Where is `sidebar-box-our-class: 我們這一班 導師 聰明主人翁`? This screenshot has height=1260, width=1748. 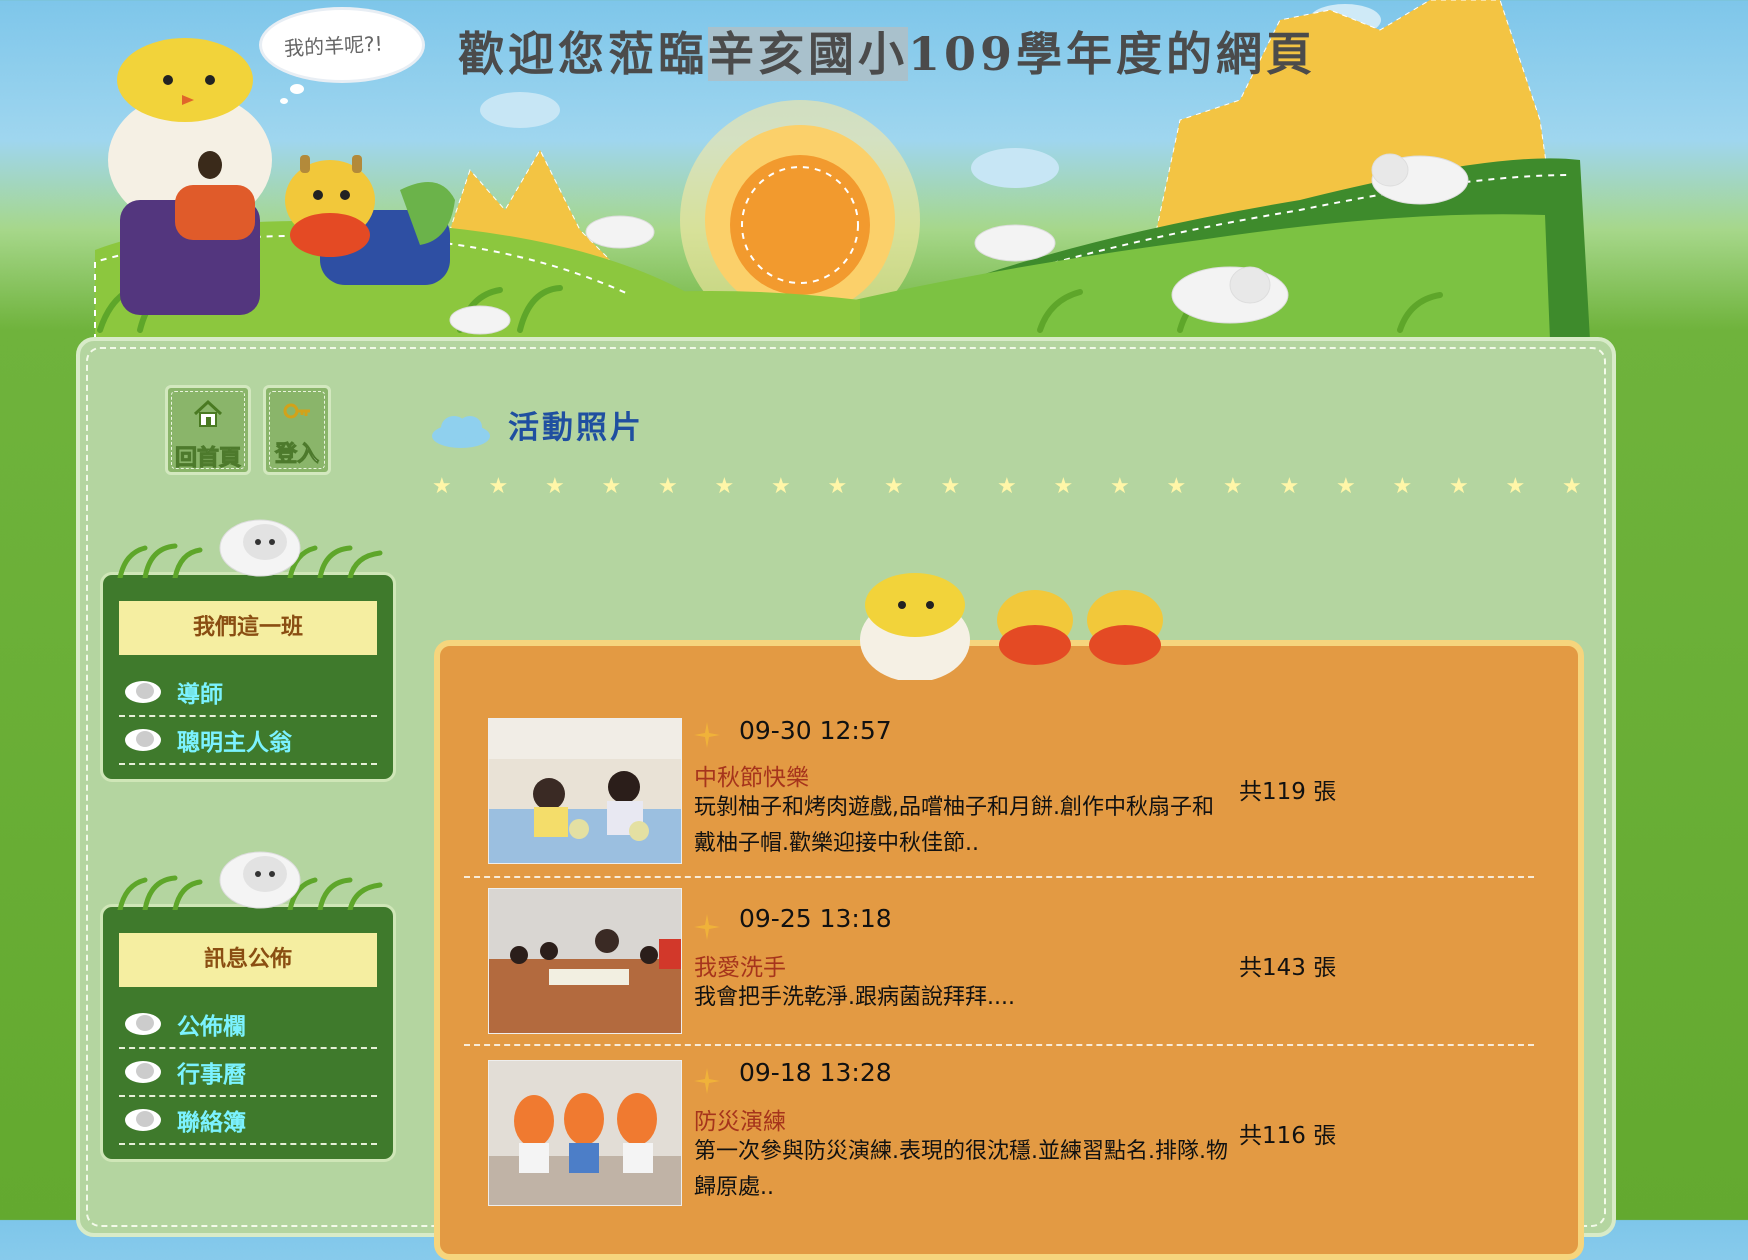 sidebar-box-our-class: 我們這一班 導師 聰明主人翁 is located at coordinates (248, 645).